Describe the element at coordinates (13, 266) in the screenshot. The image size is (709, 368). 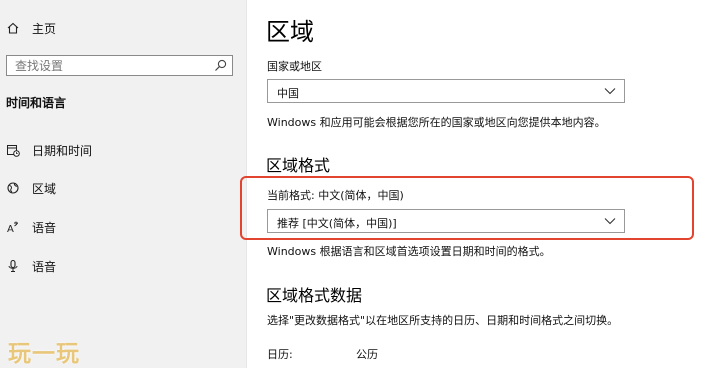
I see `microphone-icon` at that location.